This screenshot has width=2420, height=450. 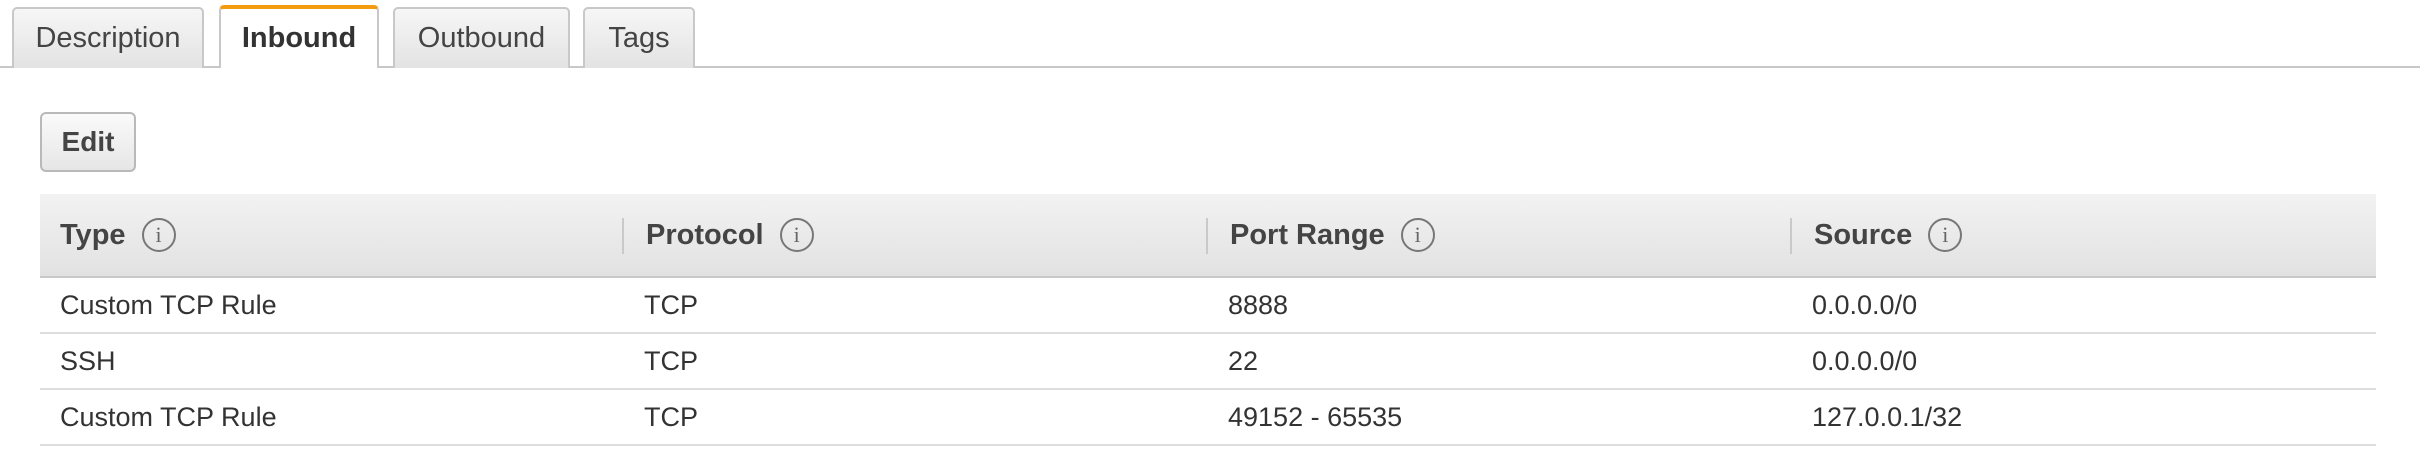 What do you see at coordinates (88, 142) in the screenshot?
I see `edit-button: Edit` at bounding box center [88, 142].